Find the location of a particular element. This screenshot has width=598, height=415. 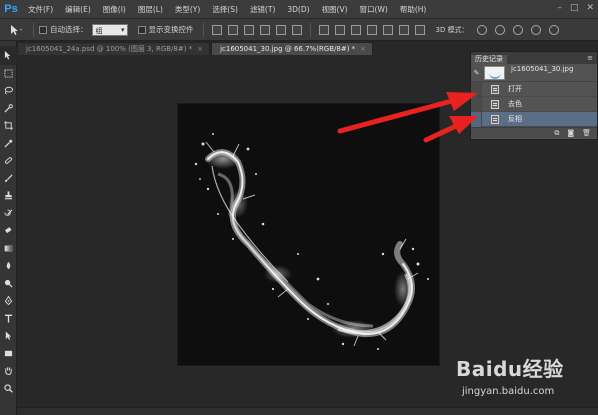

history-panel-header: 历史记录 ≡ is located at coordinates (534, 59).